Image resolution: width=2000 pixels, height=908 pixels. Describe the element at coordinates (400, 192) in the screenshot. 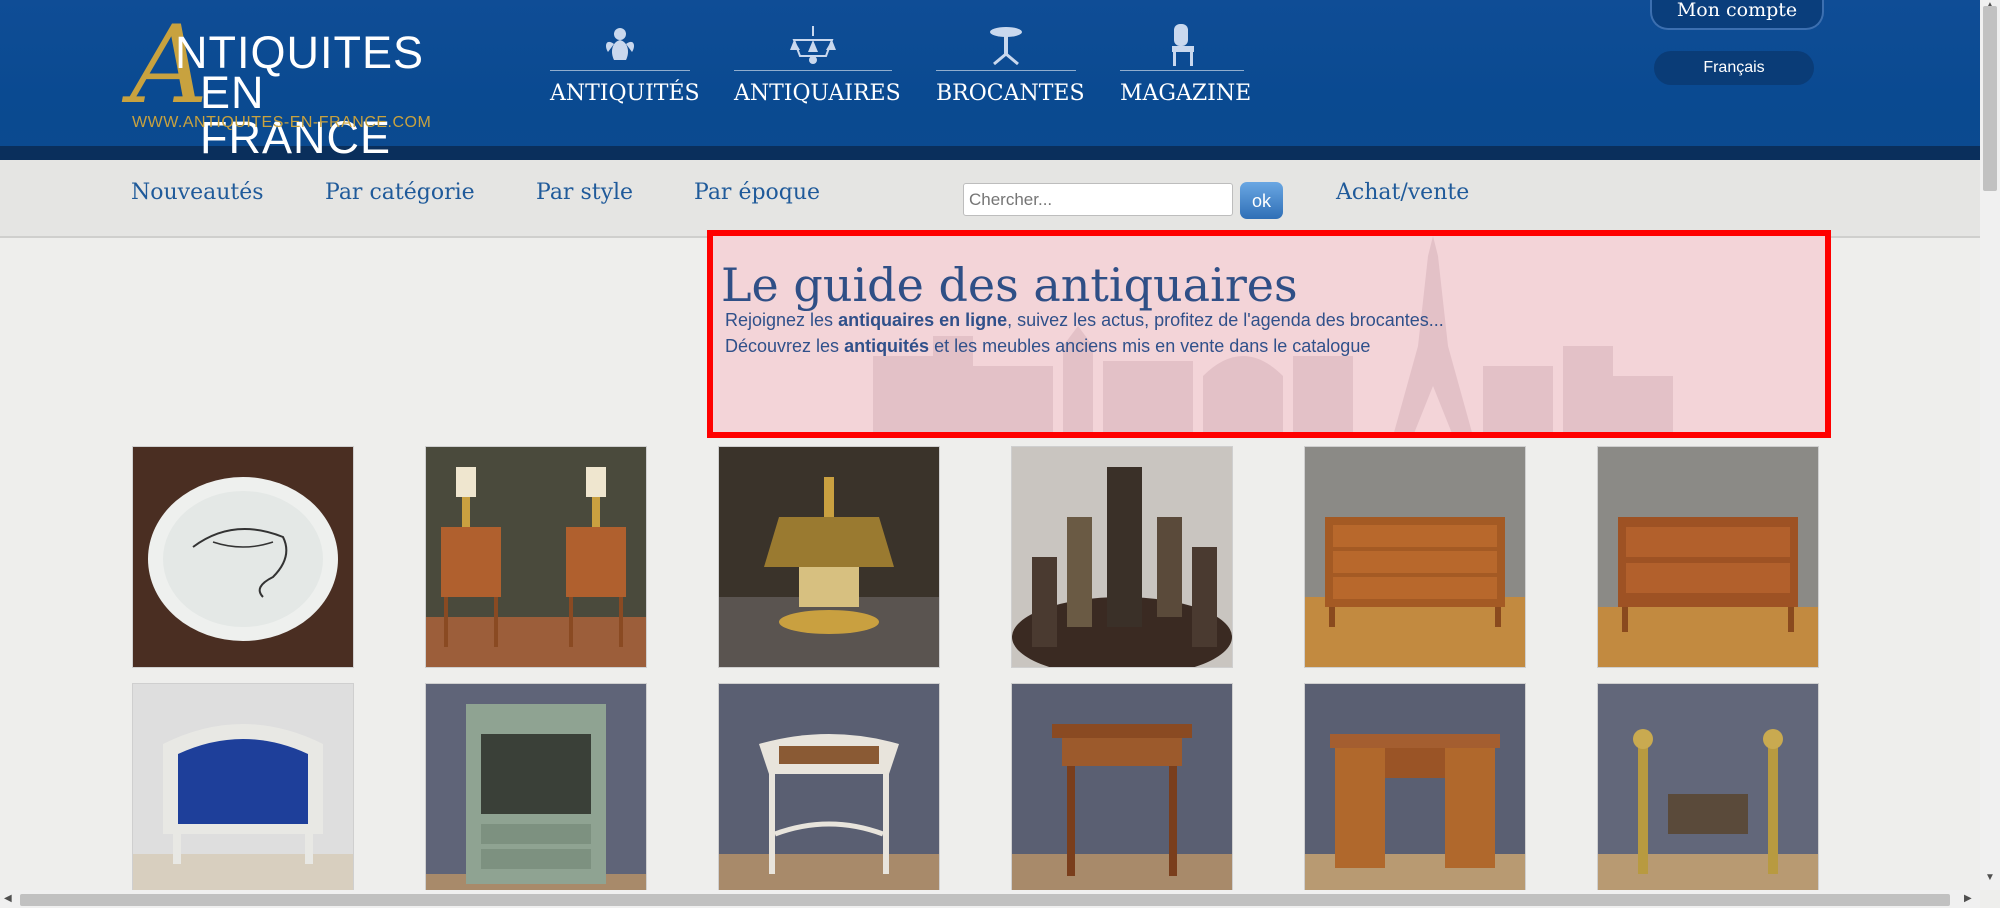

I see `subnav-par-categorie: Par catégorie` at that location.